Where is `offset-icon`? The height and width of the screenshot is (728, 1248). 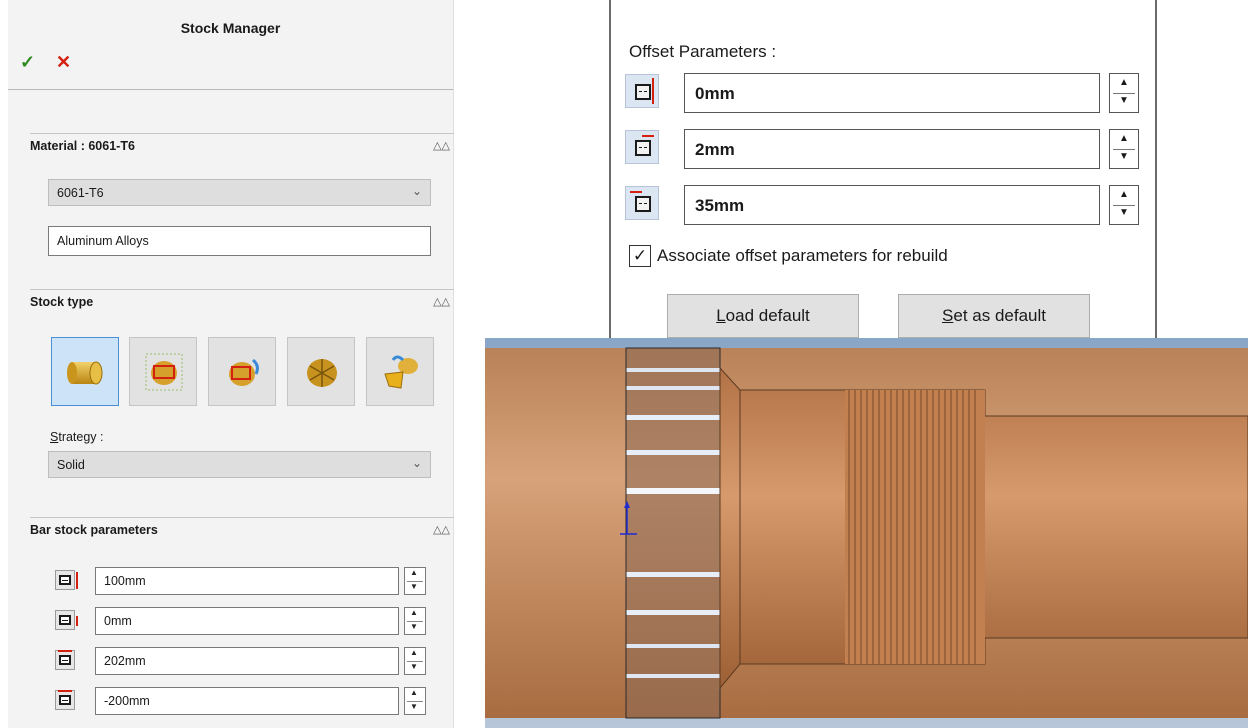 offset-icon is located at coordinates (66, 620).